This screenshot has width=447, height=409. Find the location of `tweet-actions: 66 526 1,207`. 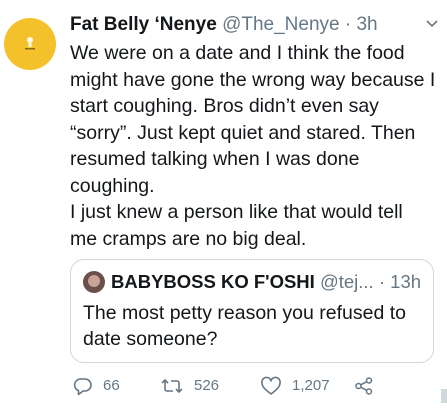

tweet-actions: 66 526 1,207 is located at coordinates (258, 386).